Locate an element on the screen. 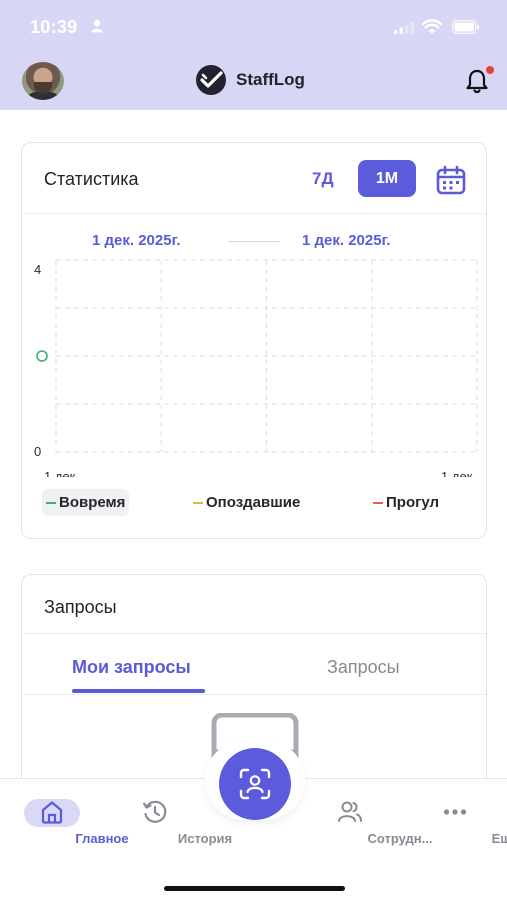  tab-requests: Запросы is located at coordinates (363, 667).